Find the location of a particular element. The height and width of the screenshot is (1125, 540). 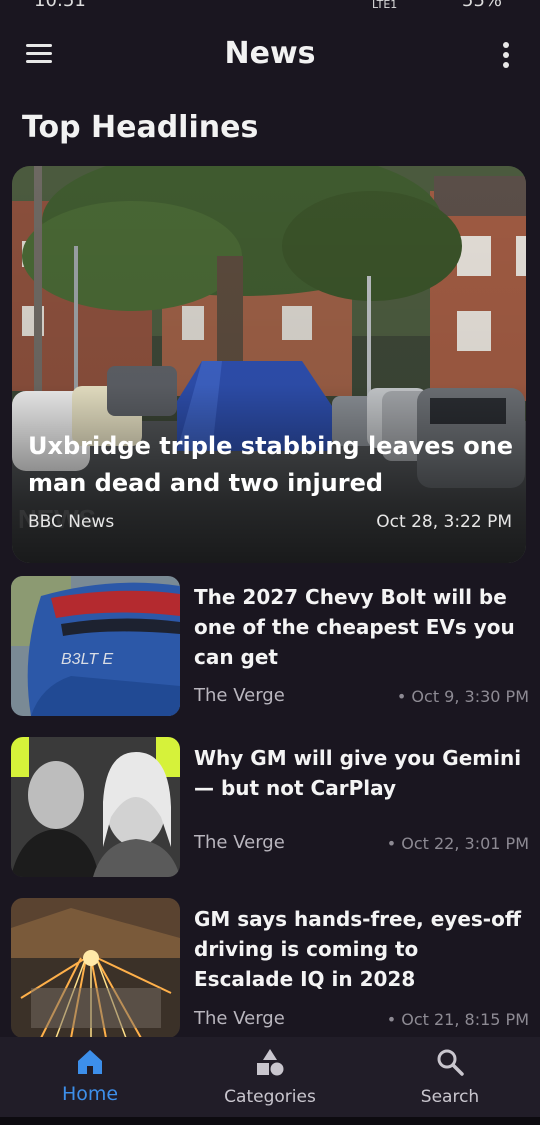

app-title: News is located at coordinates (270, 53).